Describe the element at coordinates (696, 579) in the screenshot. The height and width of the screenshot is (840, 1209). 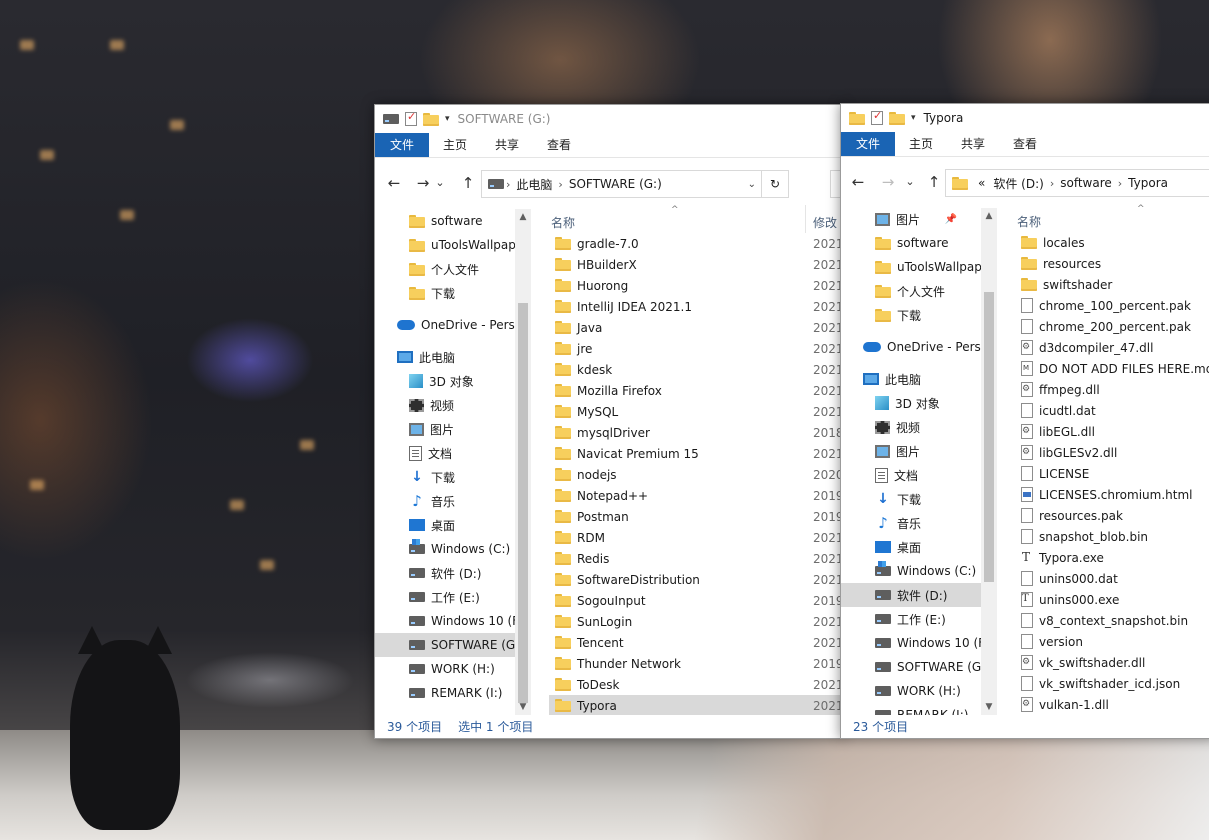
I see `file-row: SoftwareDistribution 2021` at that location.